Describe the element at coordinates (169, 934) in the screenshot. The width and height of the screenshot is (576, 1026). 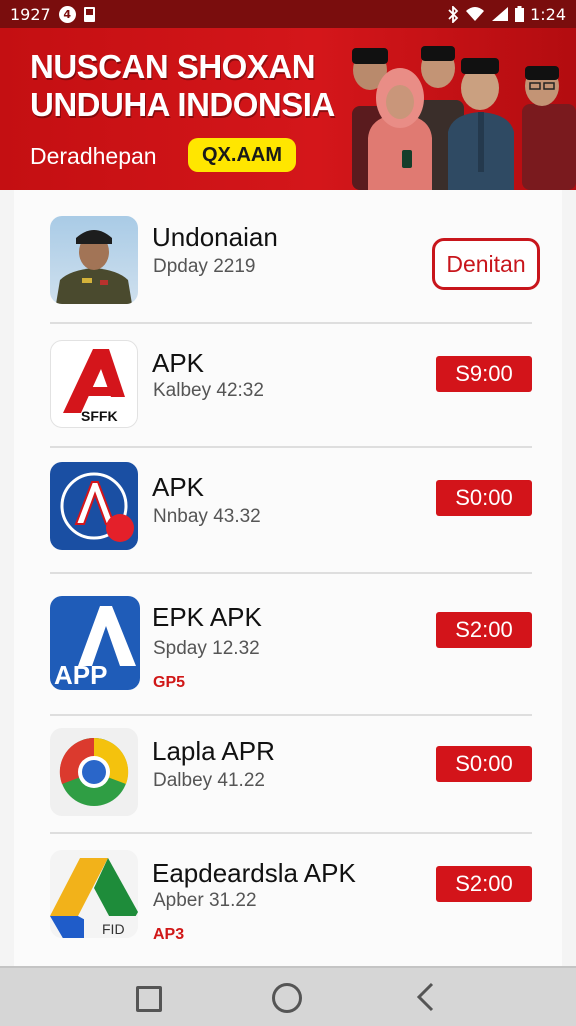
I see `app-tag: AP3` at that location.